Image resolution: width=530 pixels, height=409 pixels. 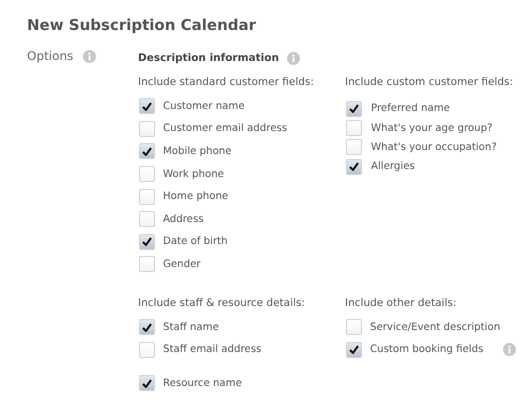 What do you see at coordinates (225, 128) in the screenshot?
I see `checkbox-label: Customer email address` at bounding box center [225, 128].